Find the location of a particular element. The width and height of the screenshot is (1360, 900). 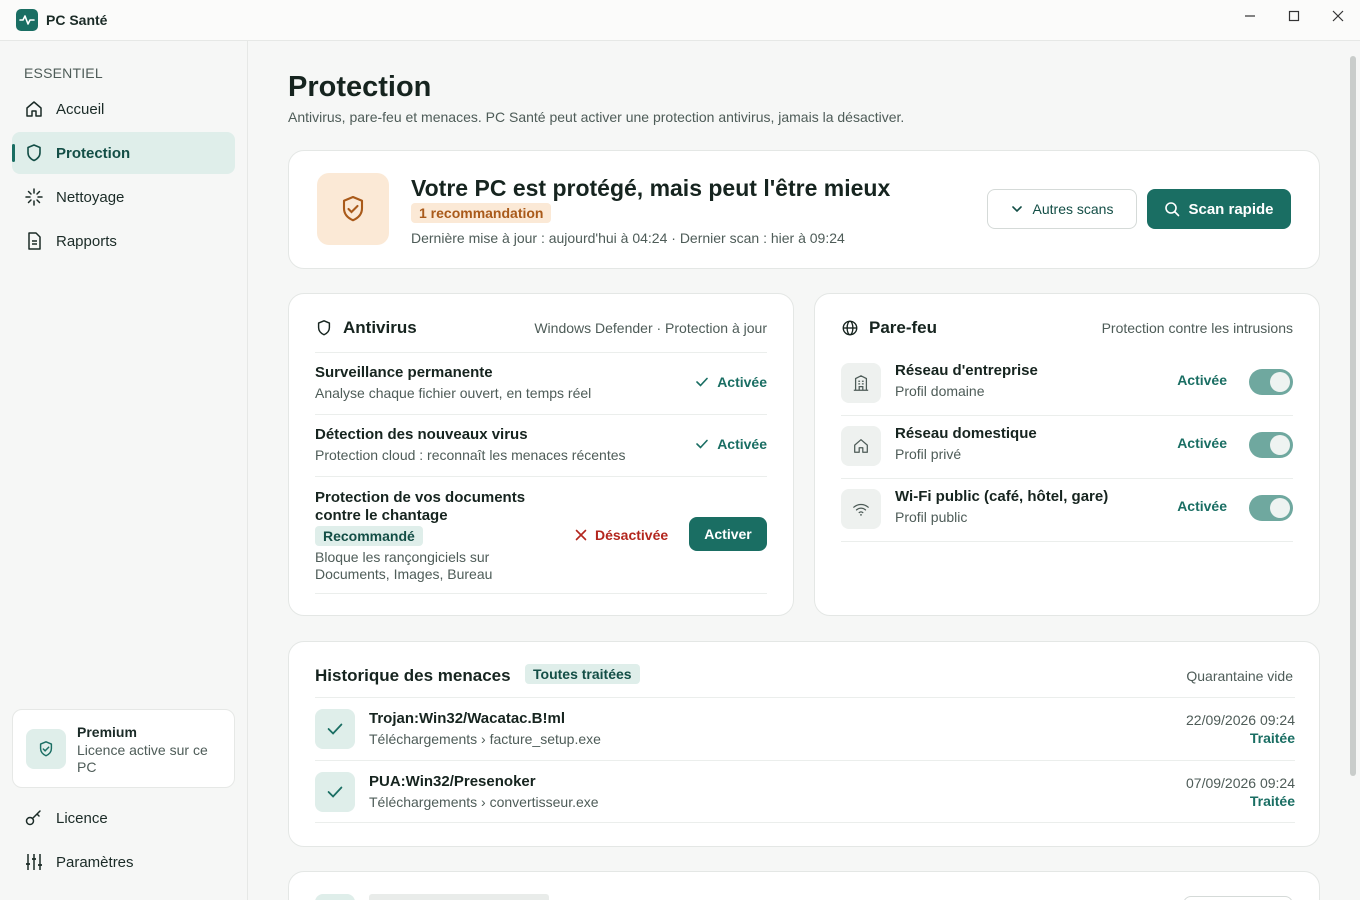

search-icon is located at coordinates (1172, 209).